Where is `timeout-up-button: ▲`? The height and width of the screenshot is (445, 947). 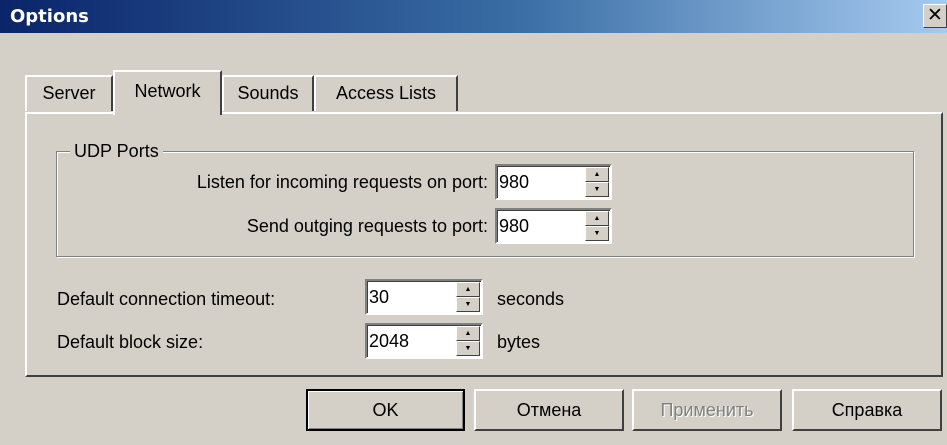 timeout-up-button: ▲ is located at coordinates (468, 289).